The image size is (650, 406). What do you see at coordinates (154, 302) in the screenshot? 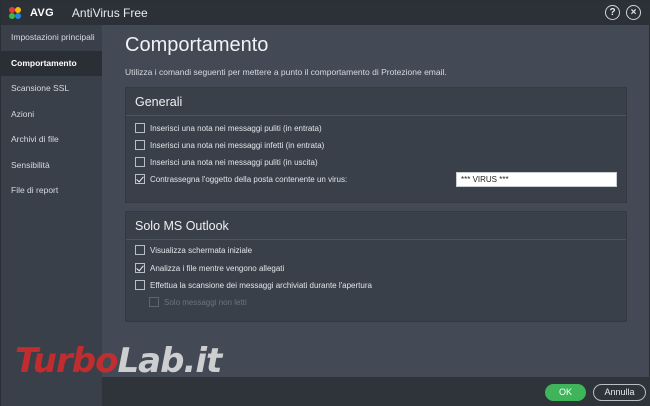
I see `checkbox-disabled` at bounding box center [154, 302].